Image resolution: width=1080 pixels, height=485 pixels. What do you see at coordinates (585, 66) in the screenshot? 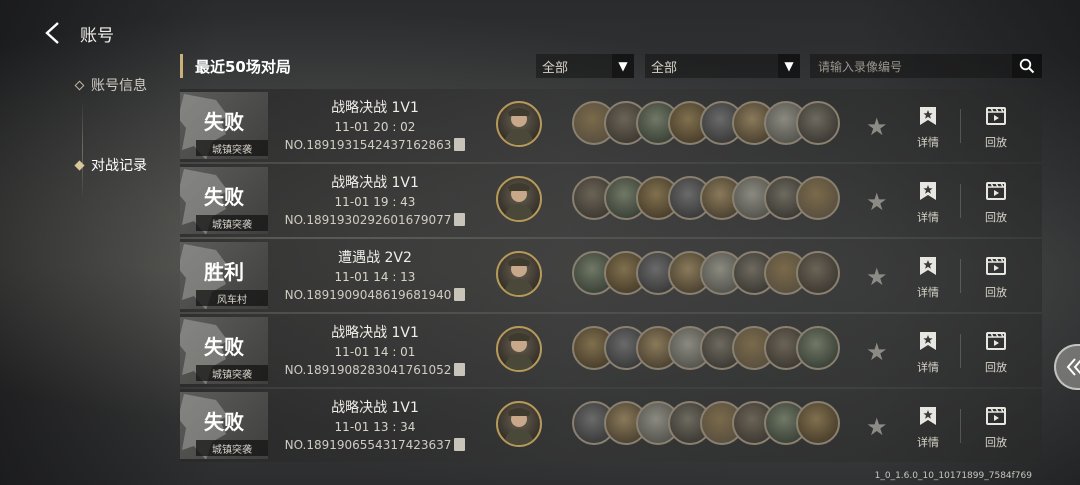
I see `filter-dropdown-1: 全部 ▼` at bounding box center [585, 66].